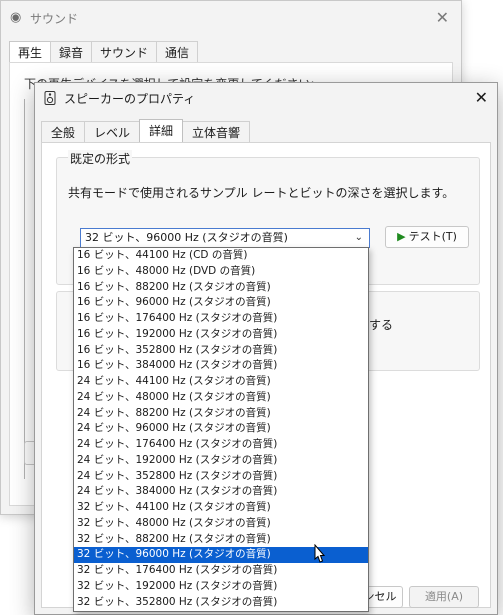 The width and height of the screenshot is (503, 615). I want to click on format-option: 24 ビット、44100 Hz (スタジオの音質), so click(221, 382).